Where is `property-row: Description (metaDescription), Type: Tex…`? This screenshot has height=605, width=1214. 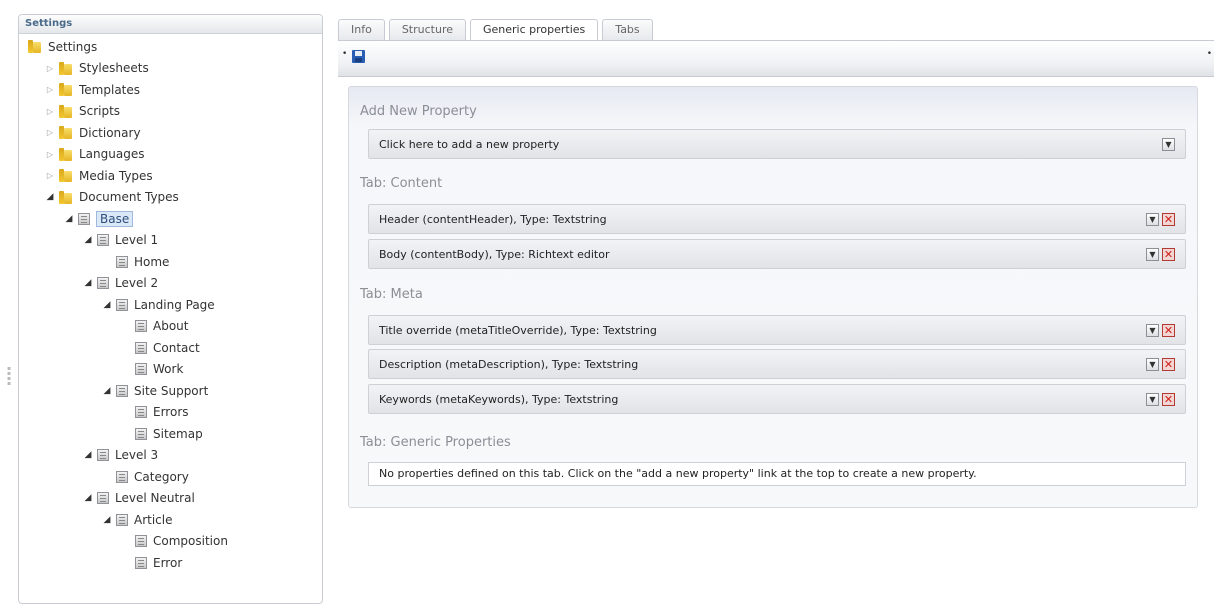
property-row: Description (metaDescription), Type: Tex… is located at coordinates (777, 364).